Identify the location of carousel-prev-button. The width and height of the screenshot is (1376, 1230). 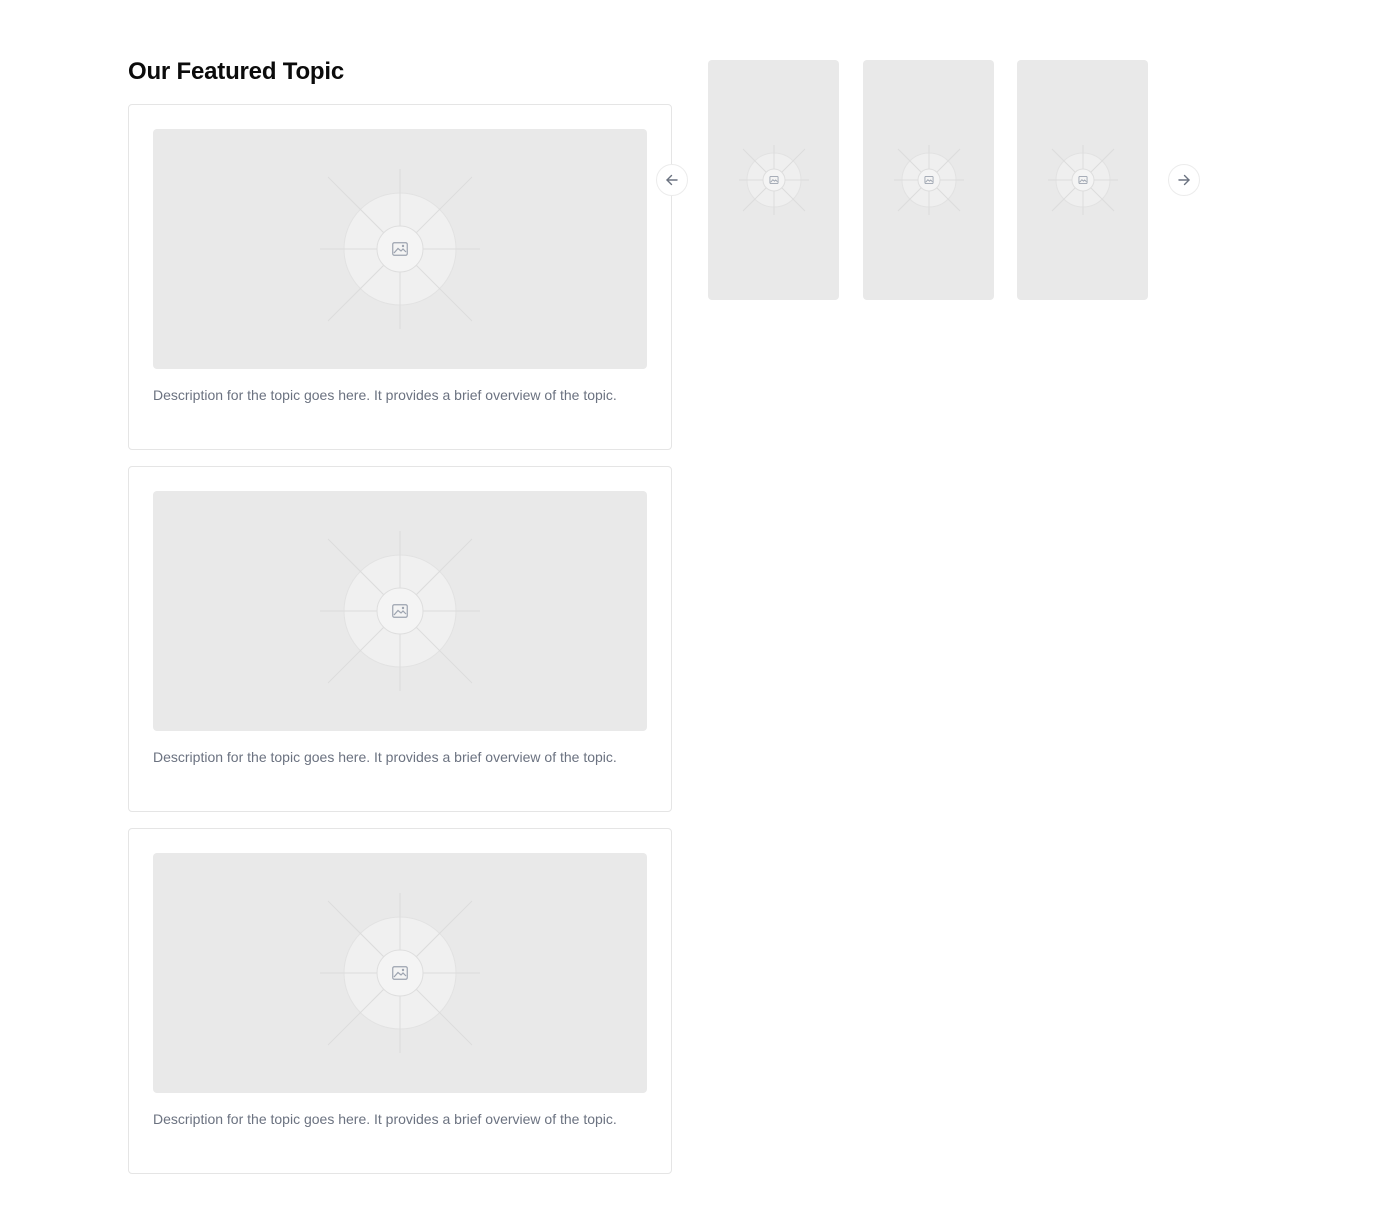
(672, 180).